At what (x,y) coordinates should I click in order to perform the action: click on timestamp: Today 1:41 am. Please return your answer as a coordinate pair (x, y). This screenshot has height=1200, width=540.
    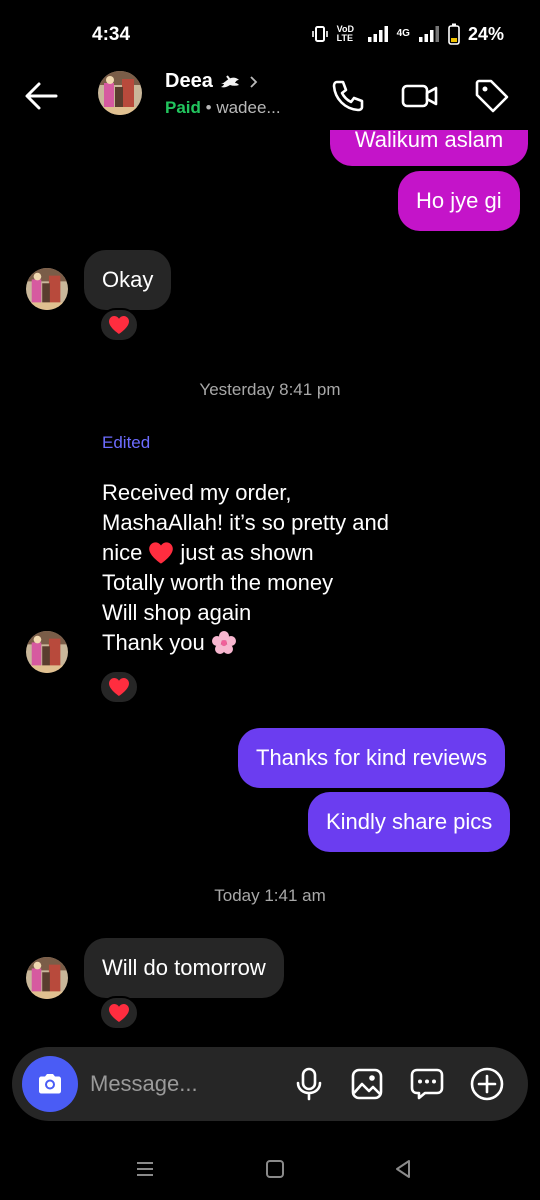
    Looking at the image, I should click on (270, 895).